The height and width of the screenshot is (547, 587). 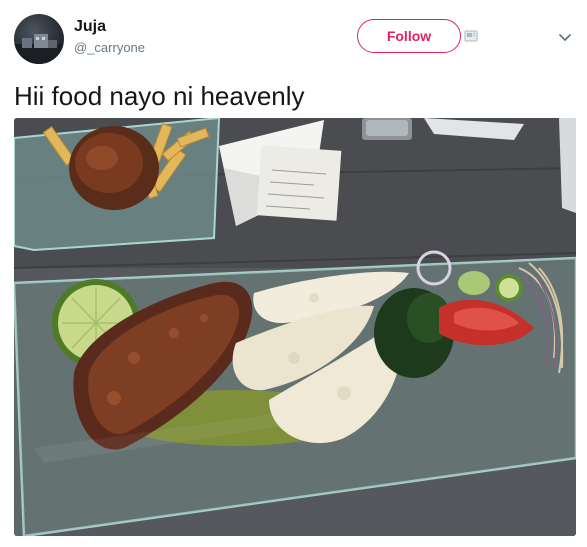 What do you see at coordinates (90, 27) in the screenshot?
I see `display-name: Juja` at bounding box center [90, 27].